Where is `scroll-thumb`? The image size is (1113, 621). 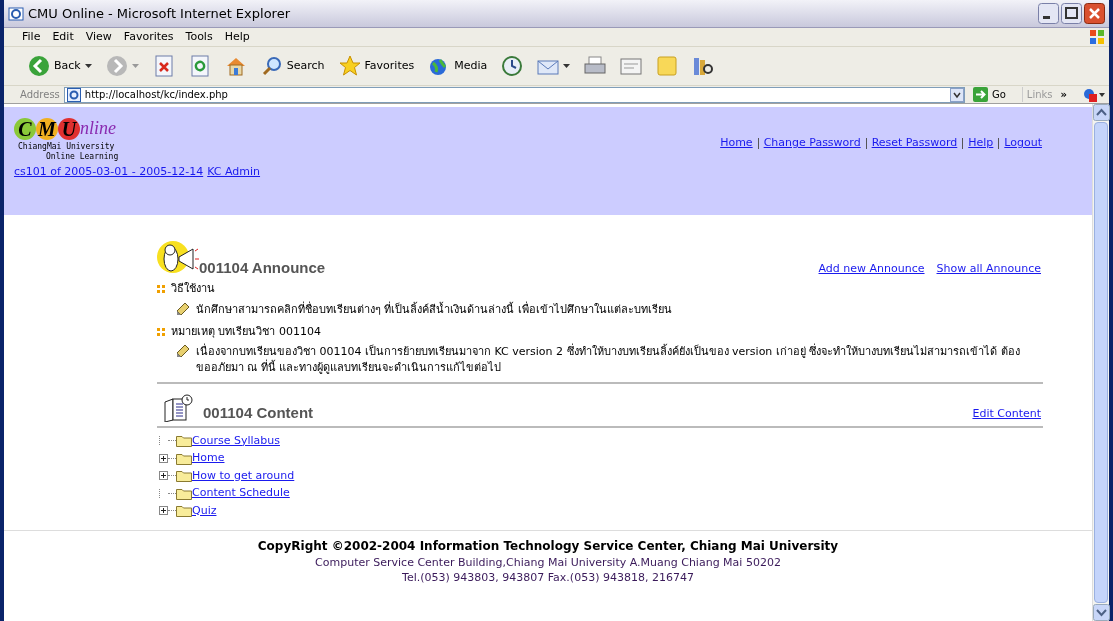
scroll-thumb is located at coordinates (1101, 362).